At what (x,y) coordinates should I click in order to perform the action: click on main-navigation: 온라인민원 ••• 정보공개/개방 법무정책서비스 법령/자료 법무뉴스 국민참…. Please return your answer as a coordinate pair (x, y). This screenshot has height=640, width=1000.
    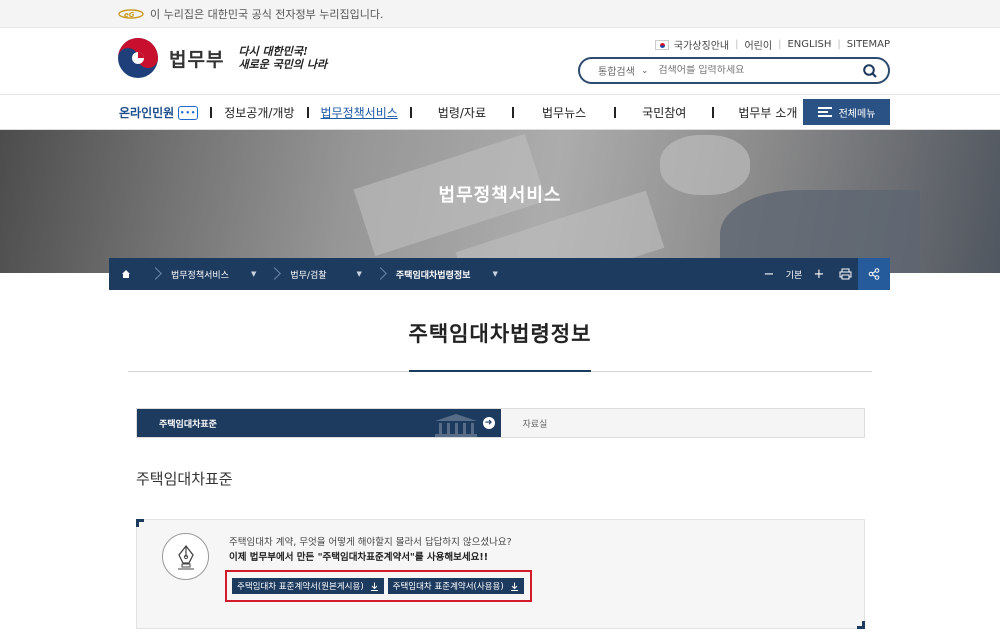
    Looking at the image, I should click on (500, 112).